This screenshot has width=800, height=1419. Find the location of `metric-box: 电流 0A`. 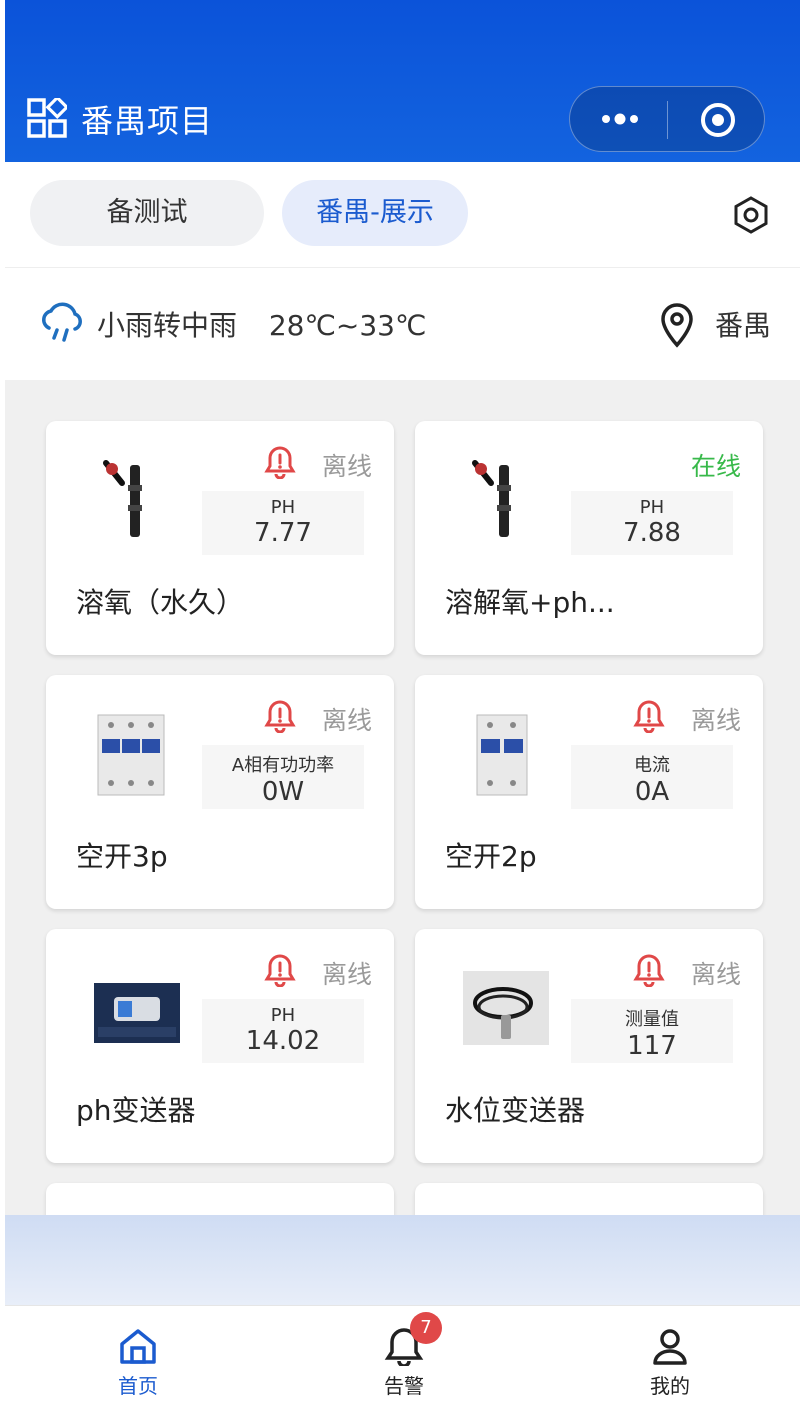

metric-box: 电流 0A is located at coordinates (652, 777).